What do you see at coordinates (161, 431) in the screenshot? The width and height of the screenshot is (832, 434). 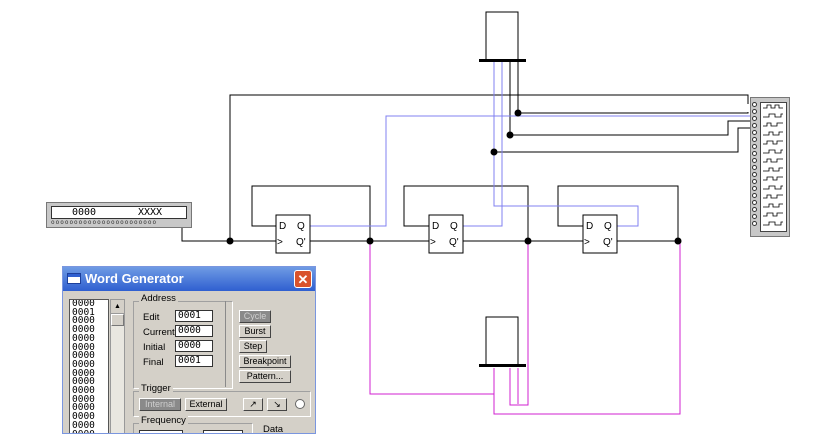 I see `frequency-field` at bounding box center [161, 431].